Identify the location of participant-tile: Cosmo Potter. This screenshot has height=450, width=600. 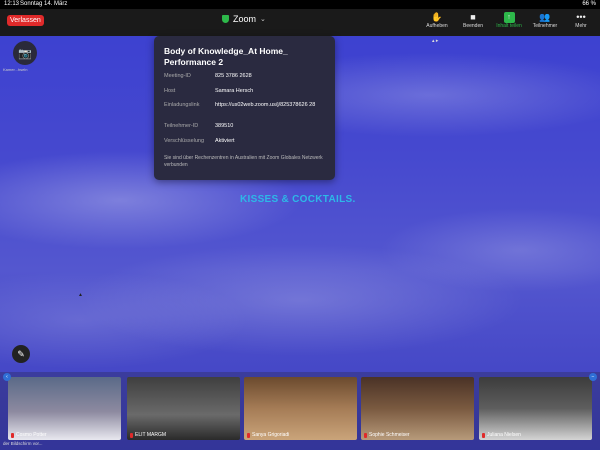
(64, 408).